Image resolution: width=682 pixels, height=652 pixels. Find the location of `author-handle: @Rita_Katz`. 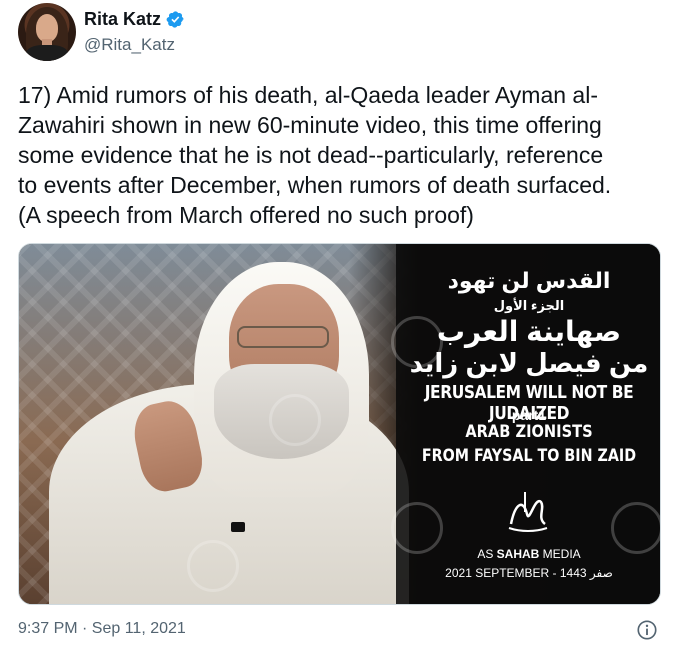

author-handle: @Rita_Katz is located at coordinates (129, 45).